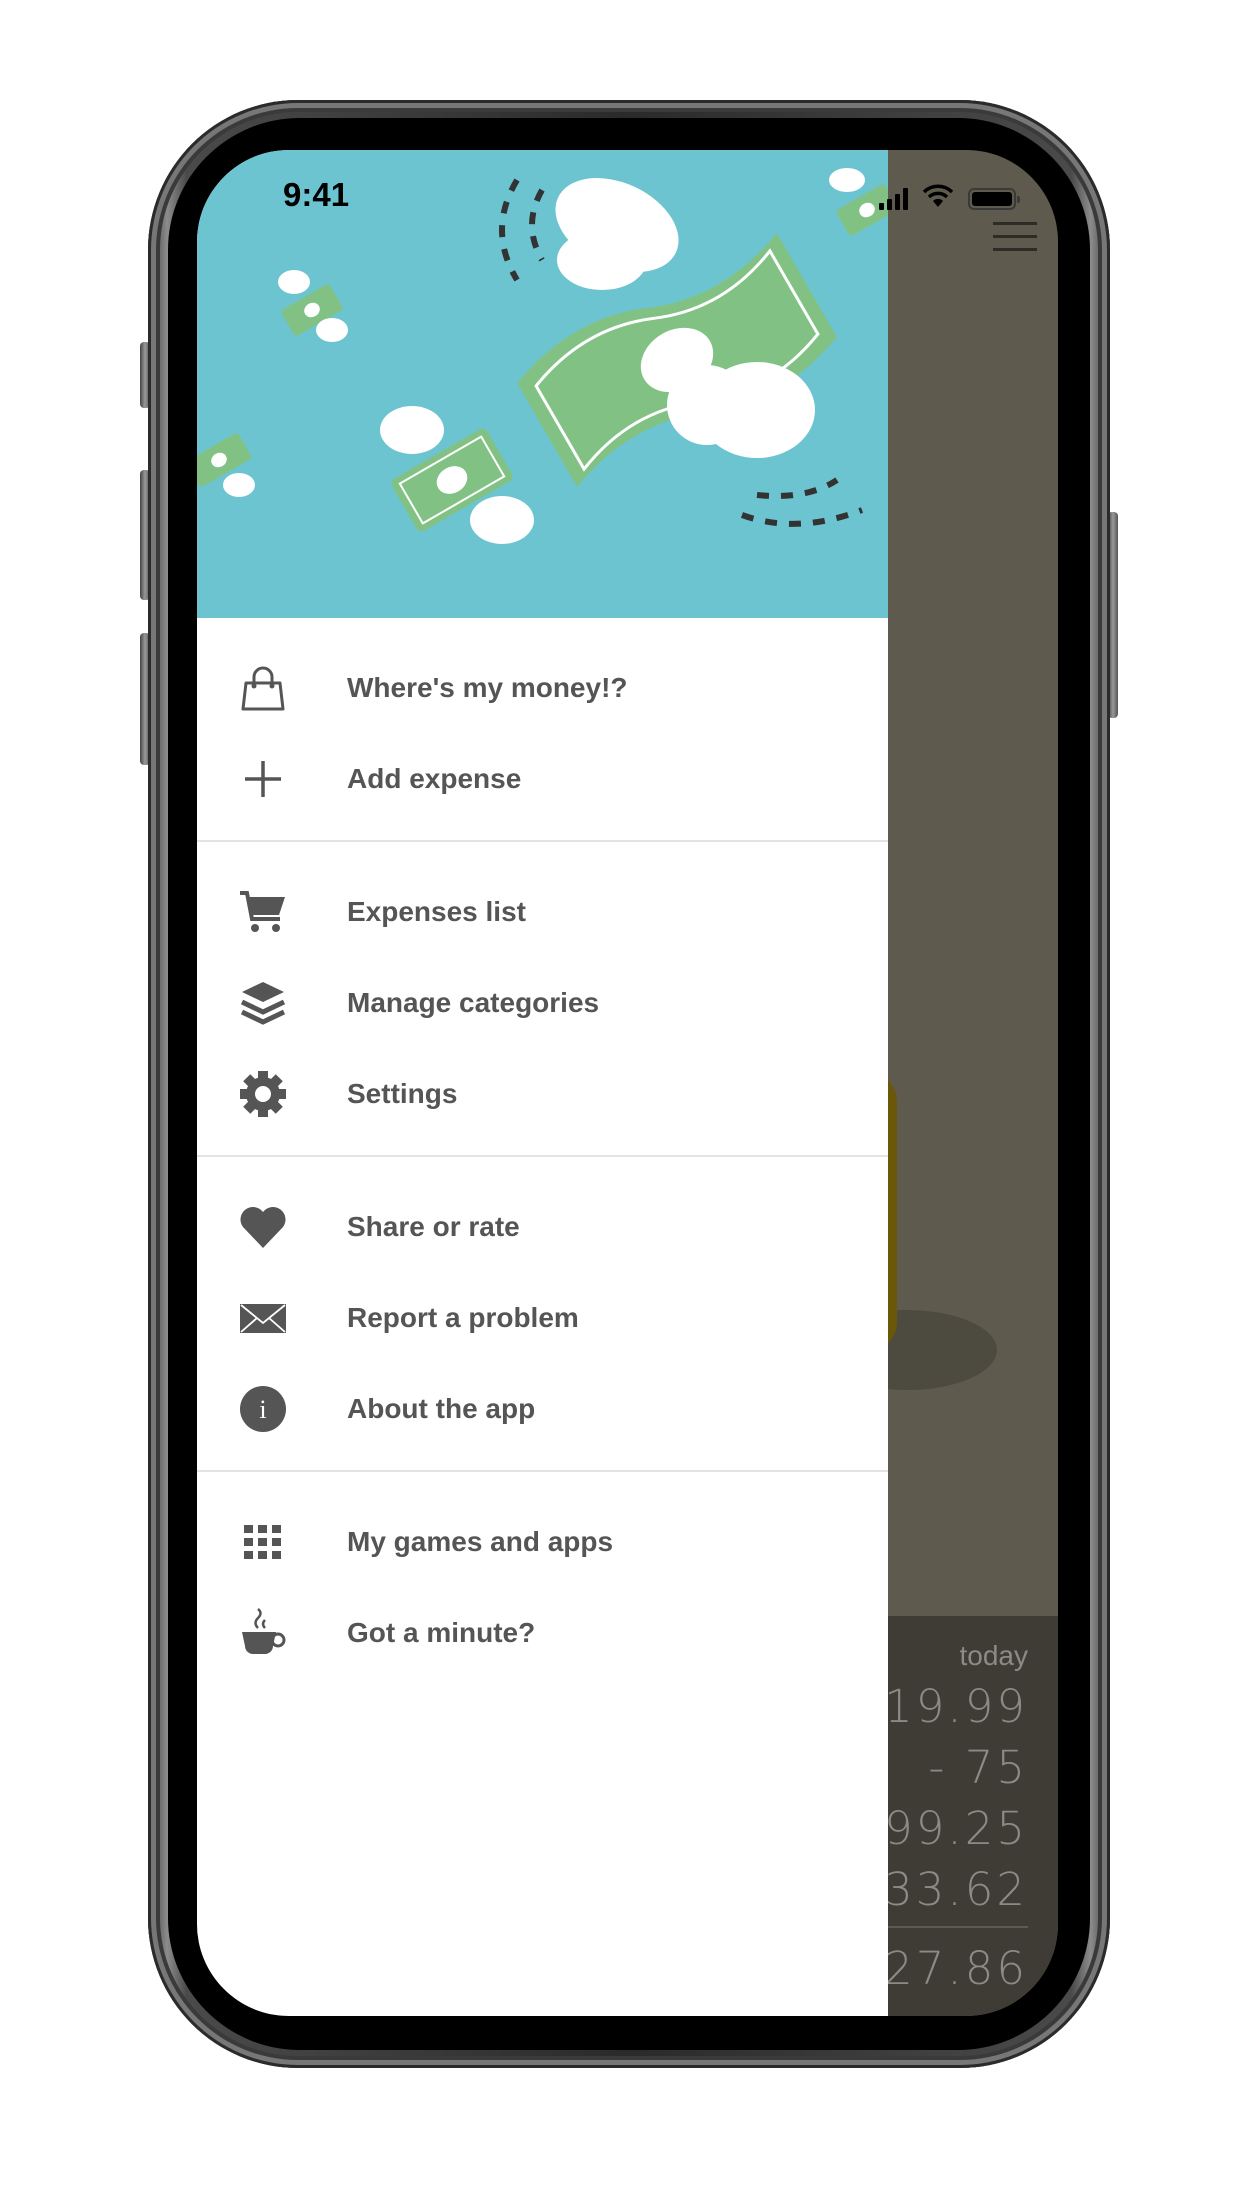 This screenshot has height=2188, width=1242. I want to click on coffee-cup-icon, so click(263, 1633).